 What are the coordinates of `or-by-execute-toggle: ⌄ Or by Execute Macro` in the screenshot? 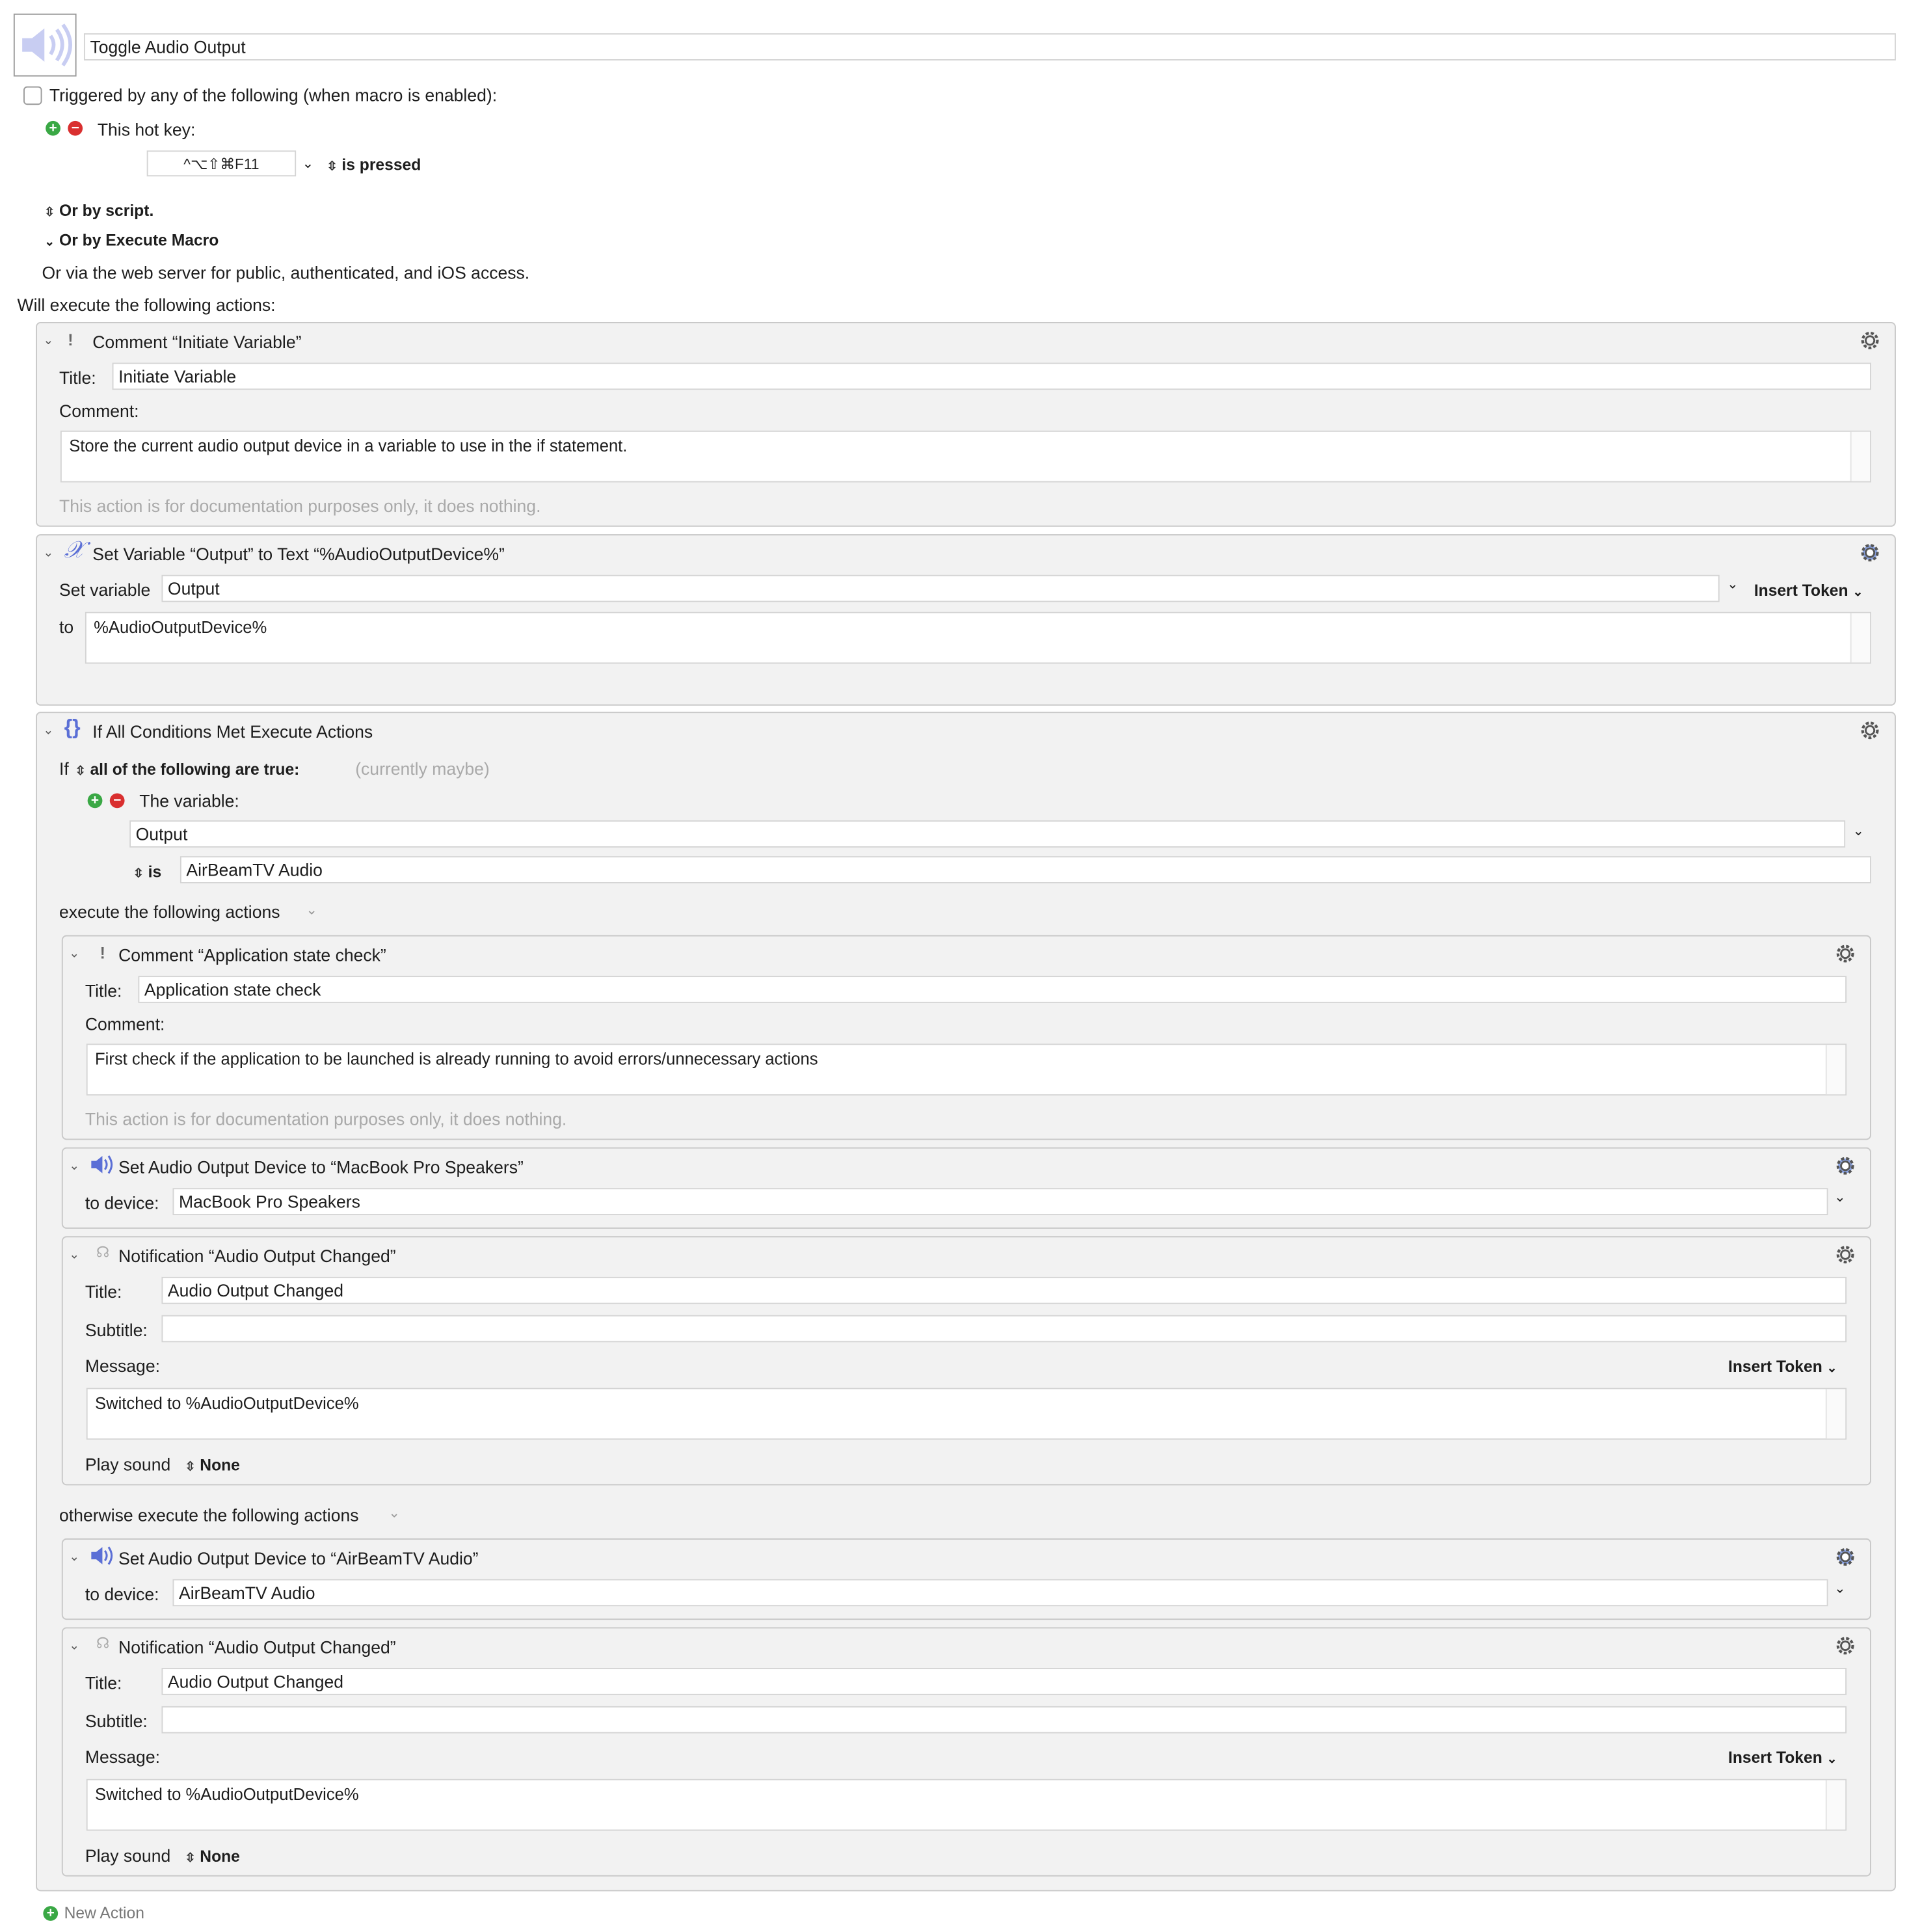 It's located at (131, 240).